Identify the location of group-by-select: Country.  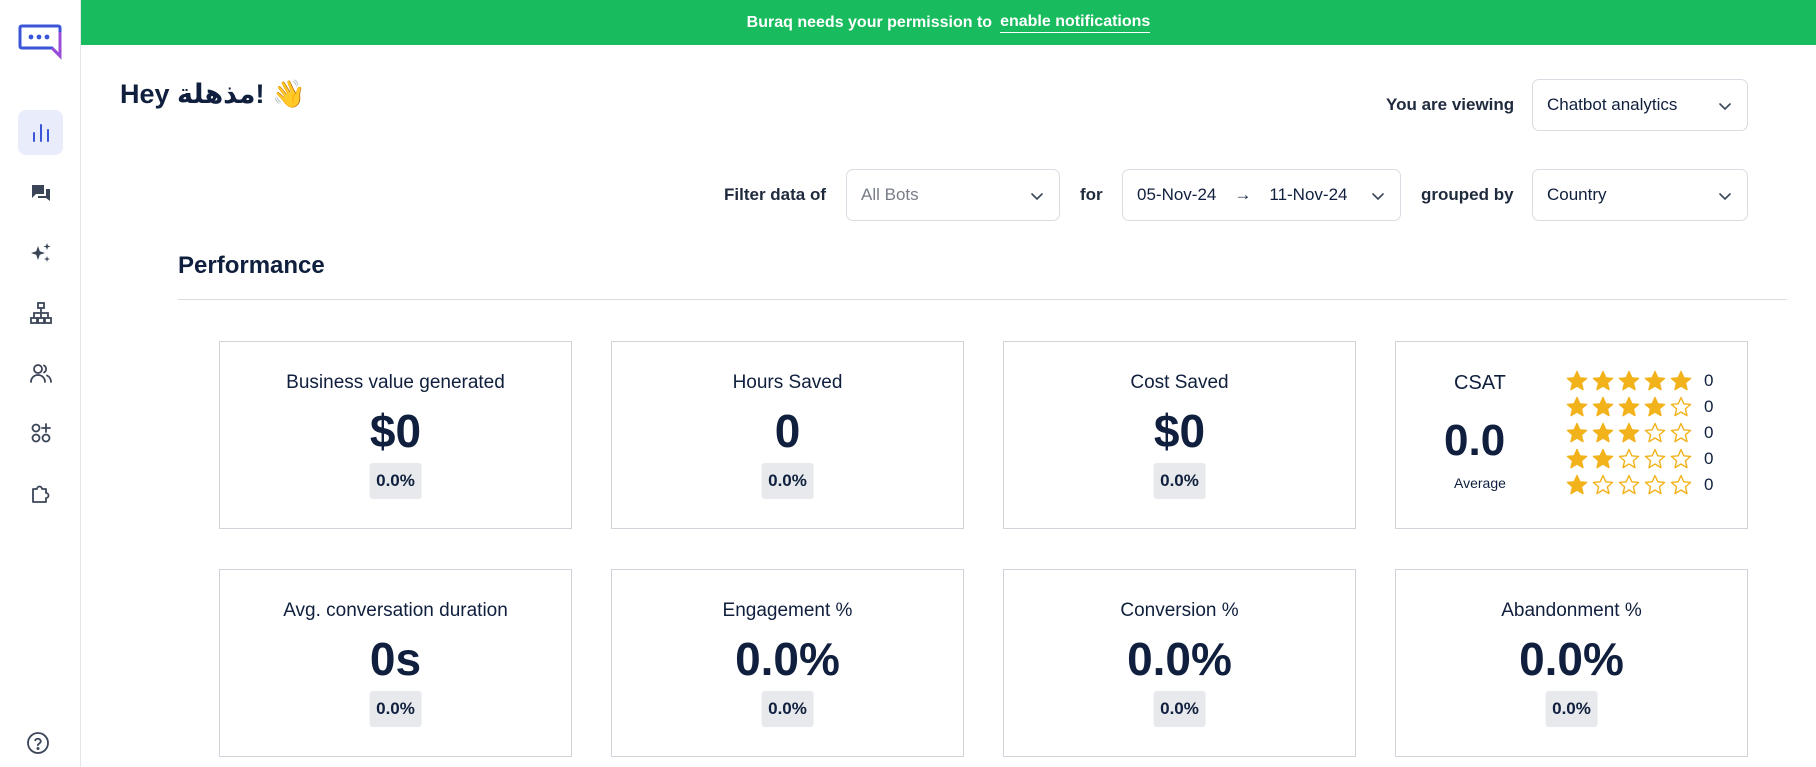
(1640, 195).